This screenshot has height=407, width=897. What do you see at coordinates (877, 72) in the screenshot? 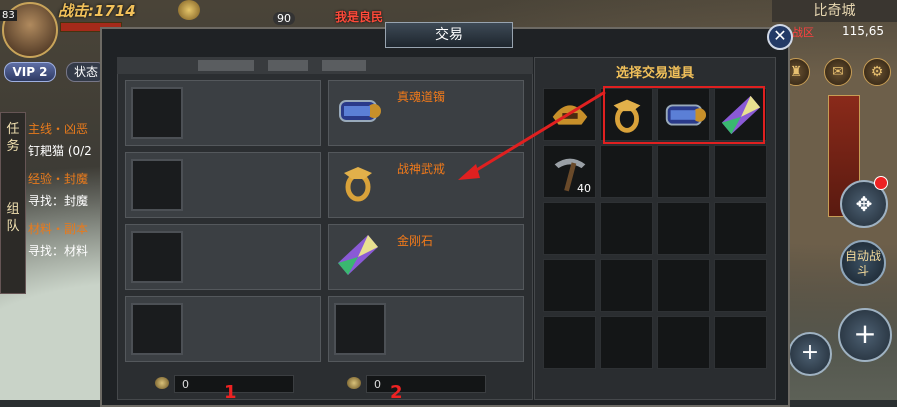
I see `gear-icon: ⚙` at bounding box center [877, 72].